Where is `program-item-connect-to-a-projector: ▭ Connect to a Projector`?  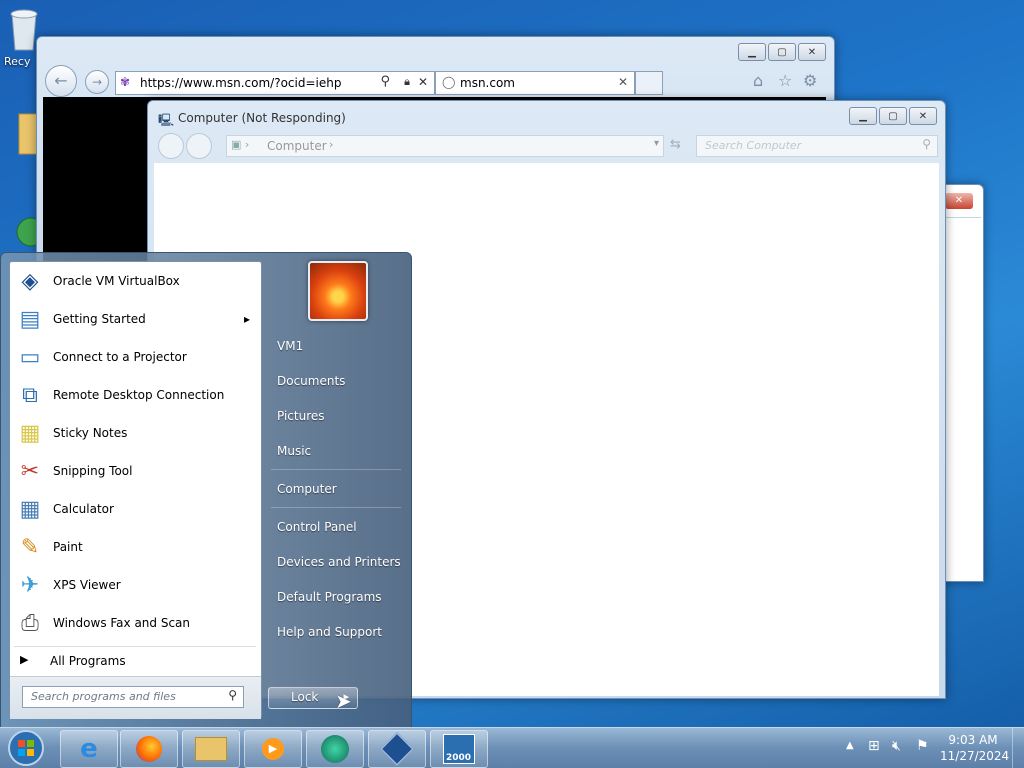
program-item-connect-to-a-projector: ▭ Connect to a Projector is located at coordinates (135, 357).